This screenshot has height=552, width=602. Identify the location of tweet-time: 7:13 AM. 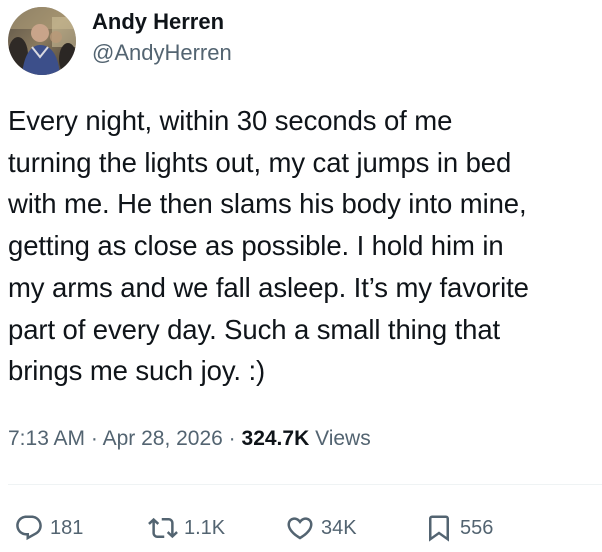
(46, 438).